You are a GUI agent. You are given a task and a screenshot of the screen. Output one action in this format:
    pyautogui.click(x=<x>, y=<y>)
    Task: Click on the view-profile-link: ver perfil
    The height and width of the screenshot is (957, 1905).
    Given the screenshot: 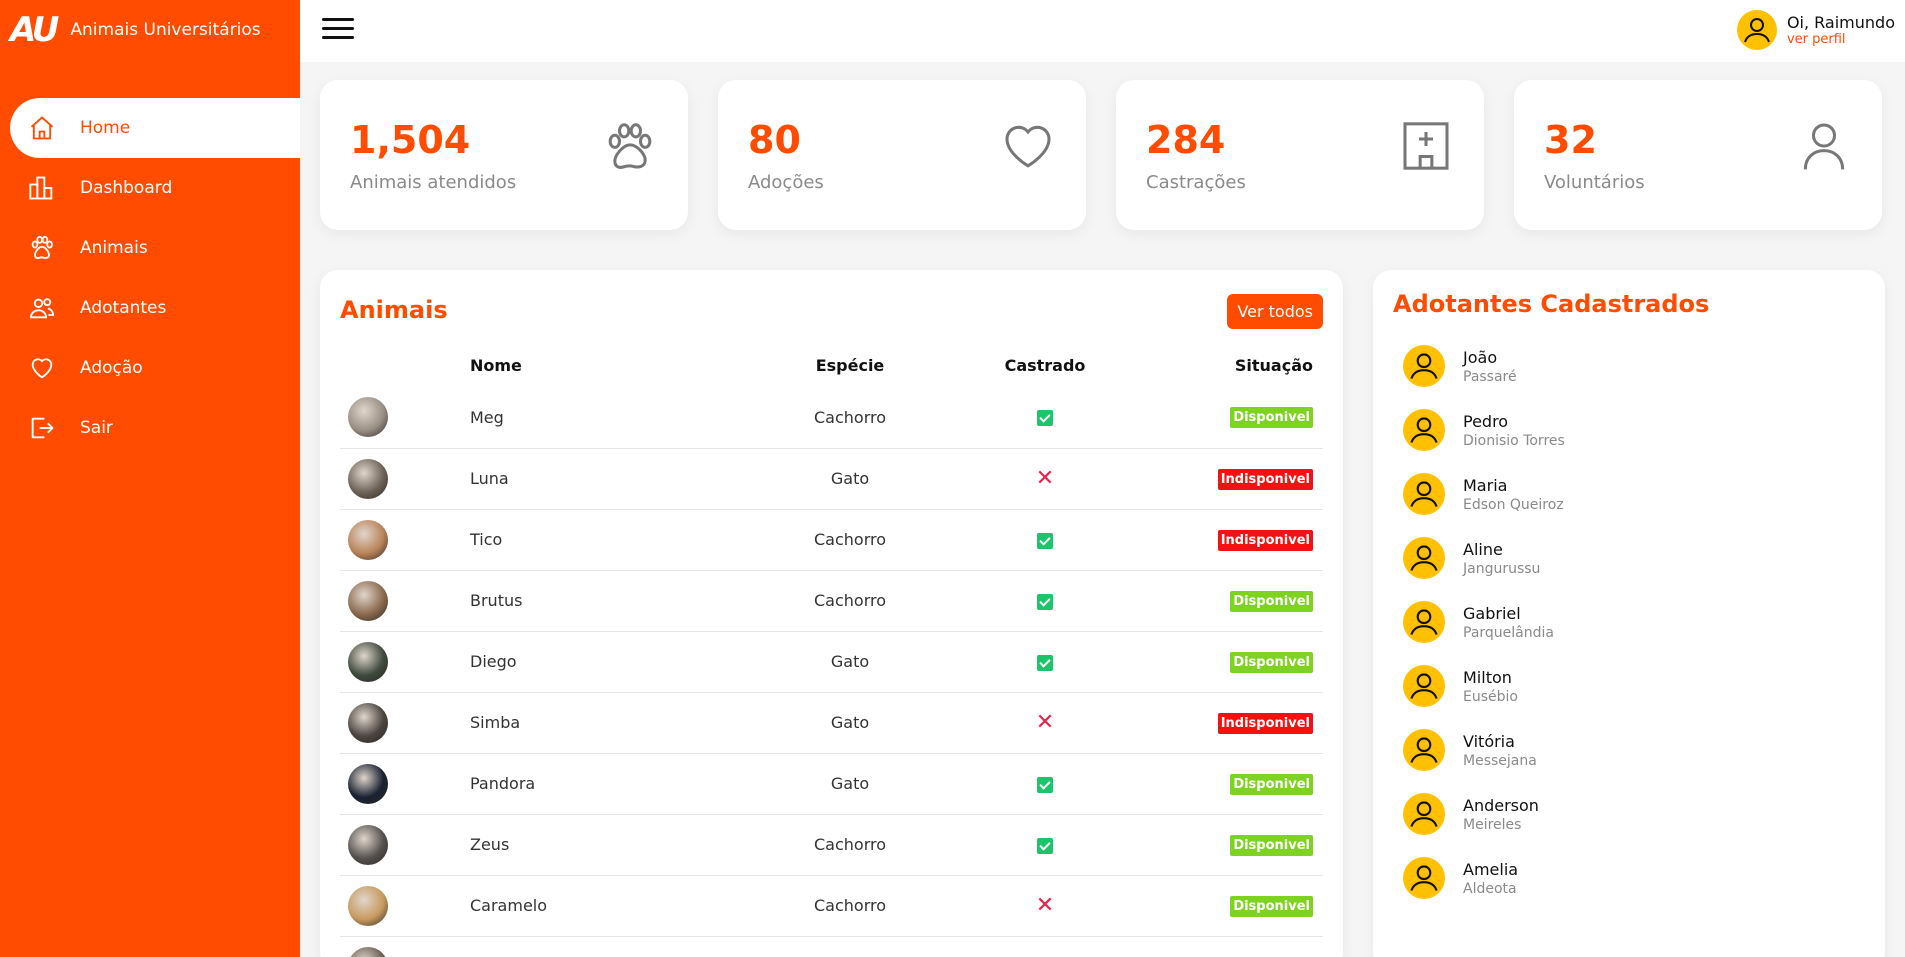 What is the action you would take?
    pyautogui.click(x=1841, y=39)
    